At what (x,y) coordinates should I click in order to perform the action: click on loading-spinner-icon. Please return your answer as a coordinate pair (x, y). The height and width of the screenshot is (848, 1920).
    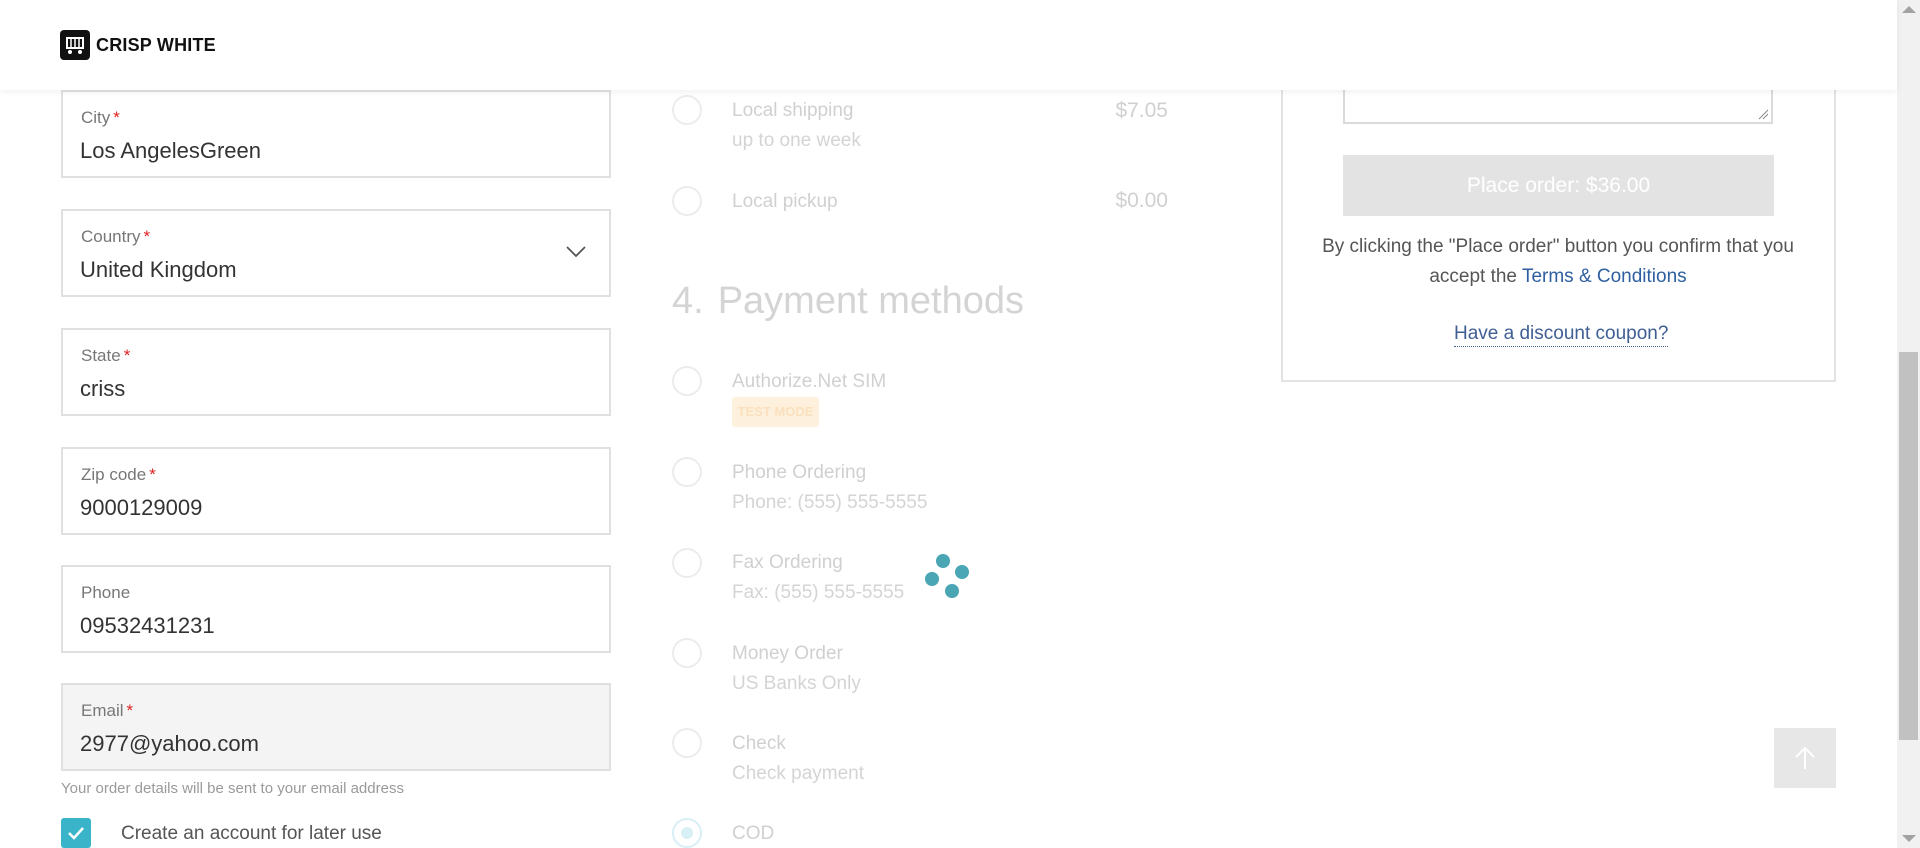
    Looking at the image, I should click on (947, 577).